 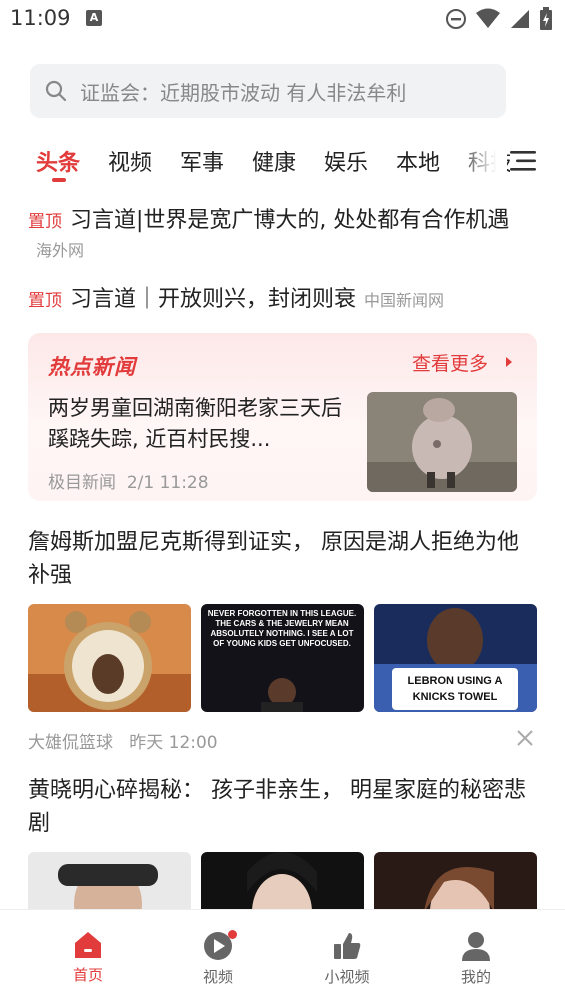 I want to click on hot-news-source: 极目新闻, so click(x=82, y=483).